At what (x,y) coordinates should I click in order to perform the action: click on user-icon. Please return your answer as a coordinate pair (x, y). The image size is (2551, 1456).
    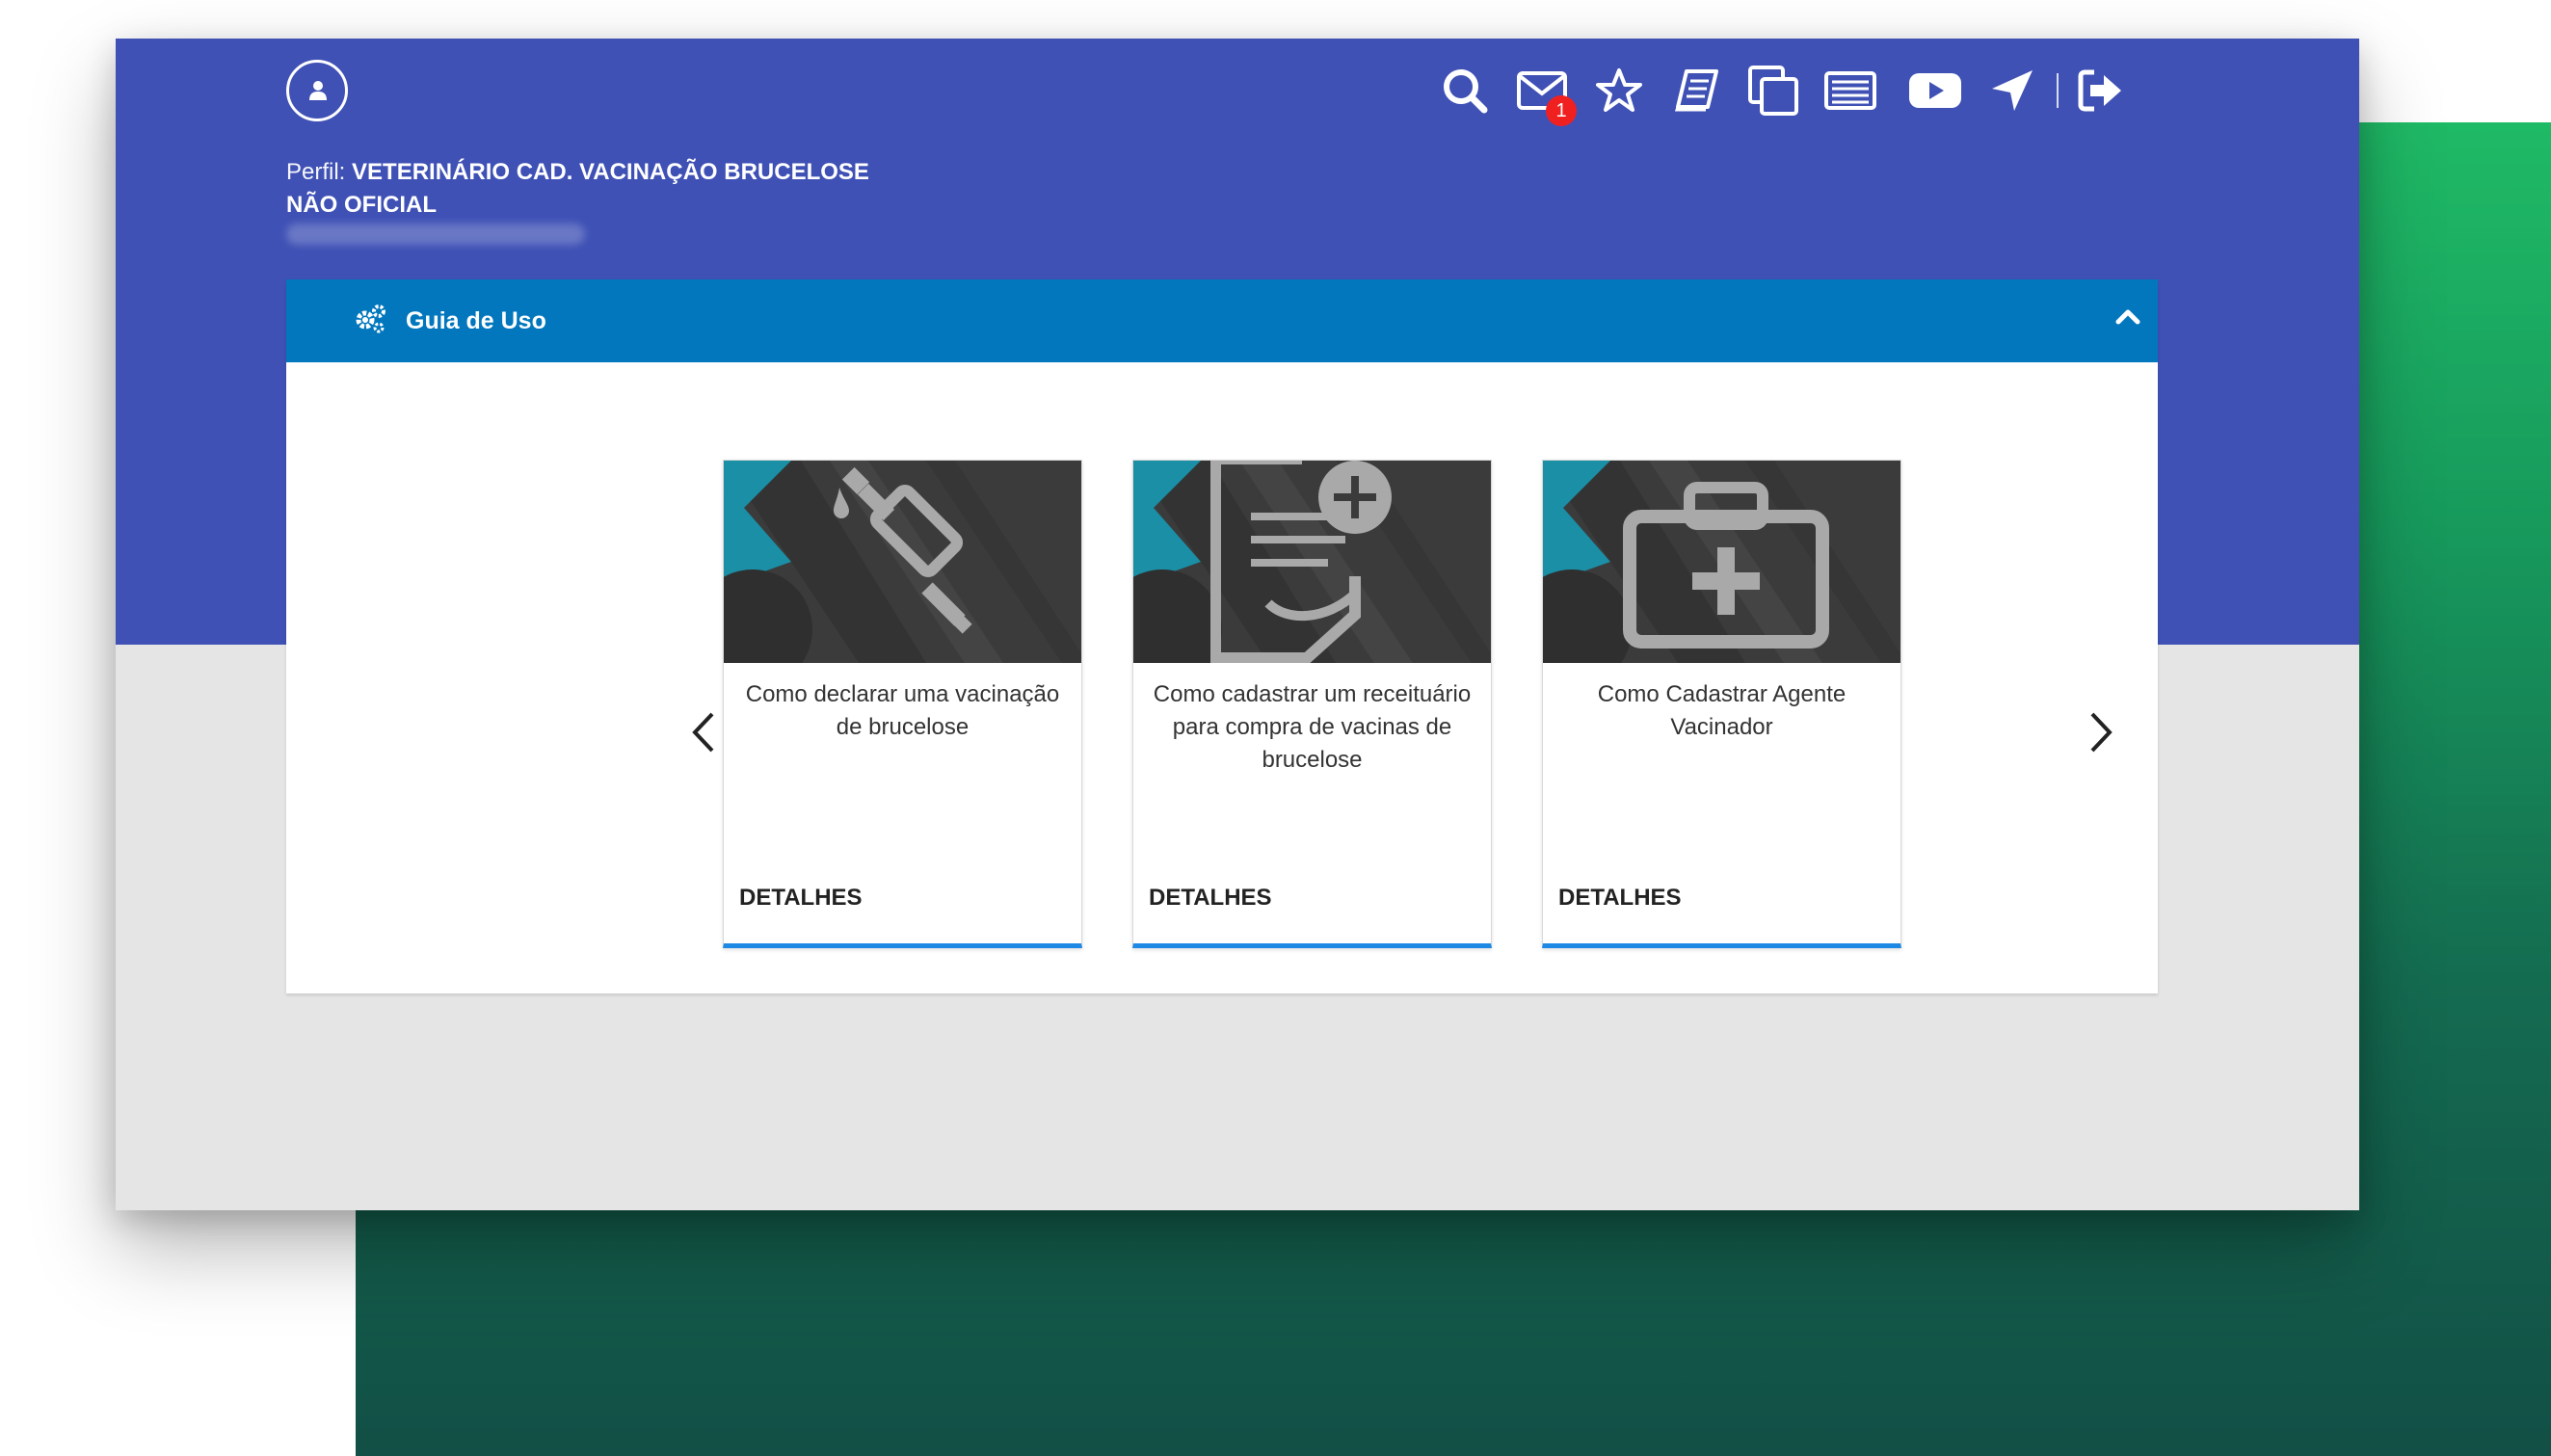
    Looking at the image, I should click on (318, 90).